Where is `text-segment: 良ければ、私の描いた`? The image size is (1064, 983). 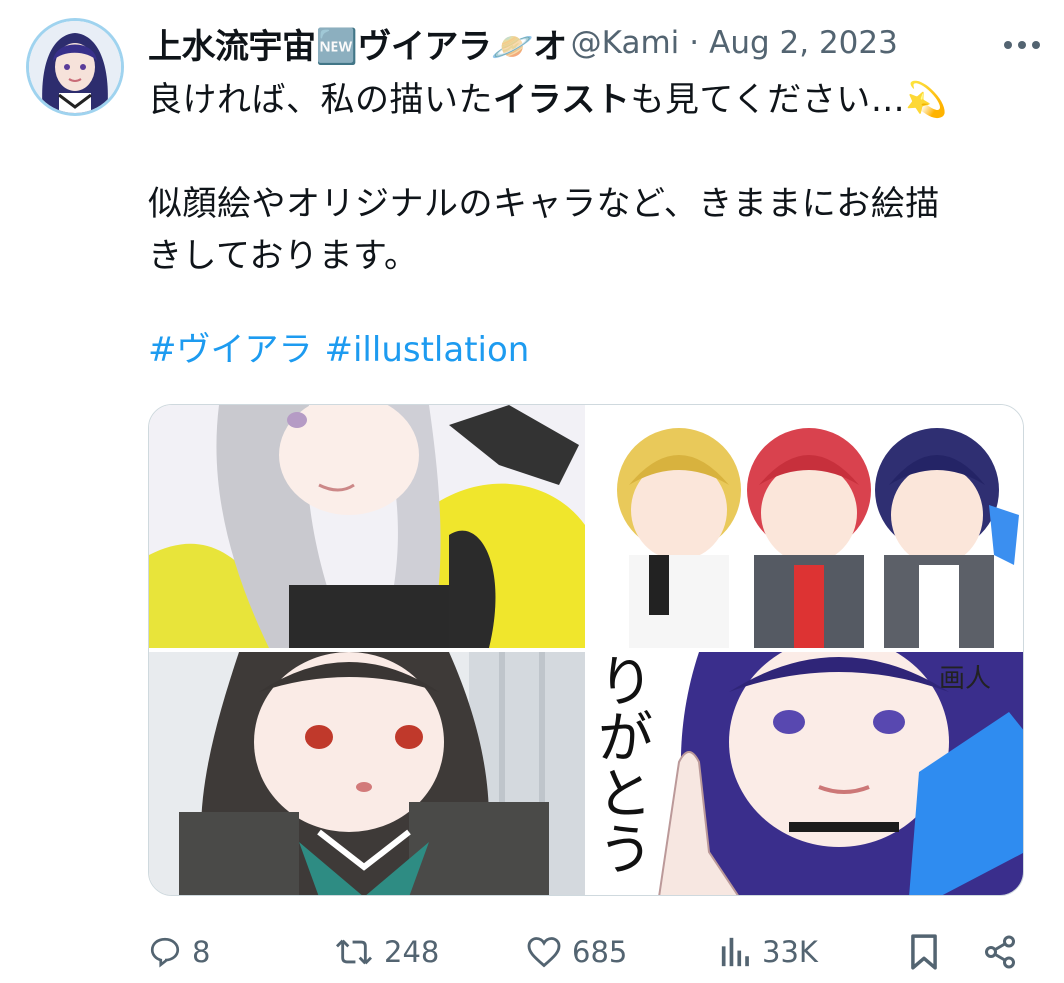
text-segment: 良ければ、私の描いた is located at coordinates (320, 100).